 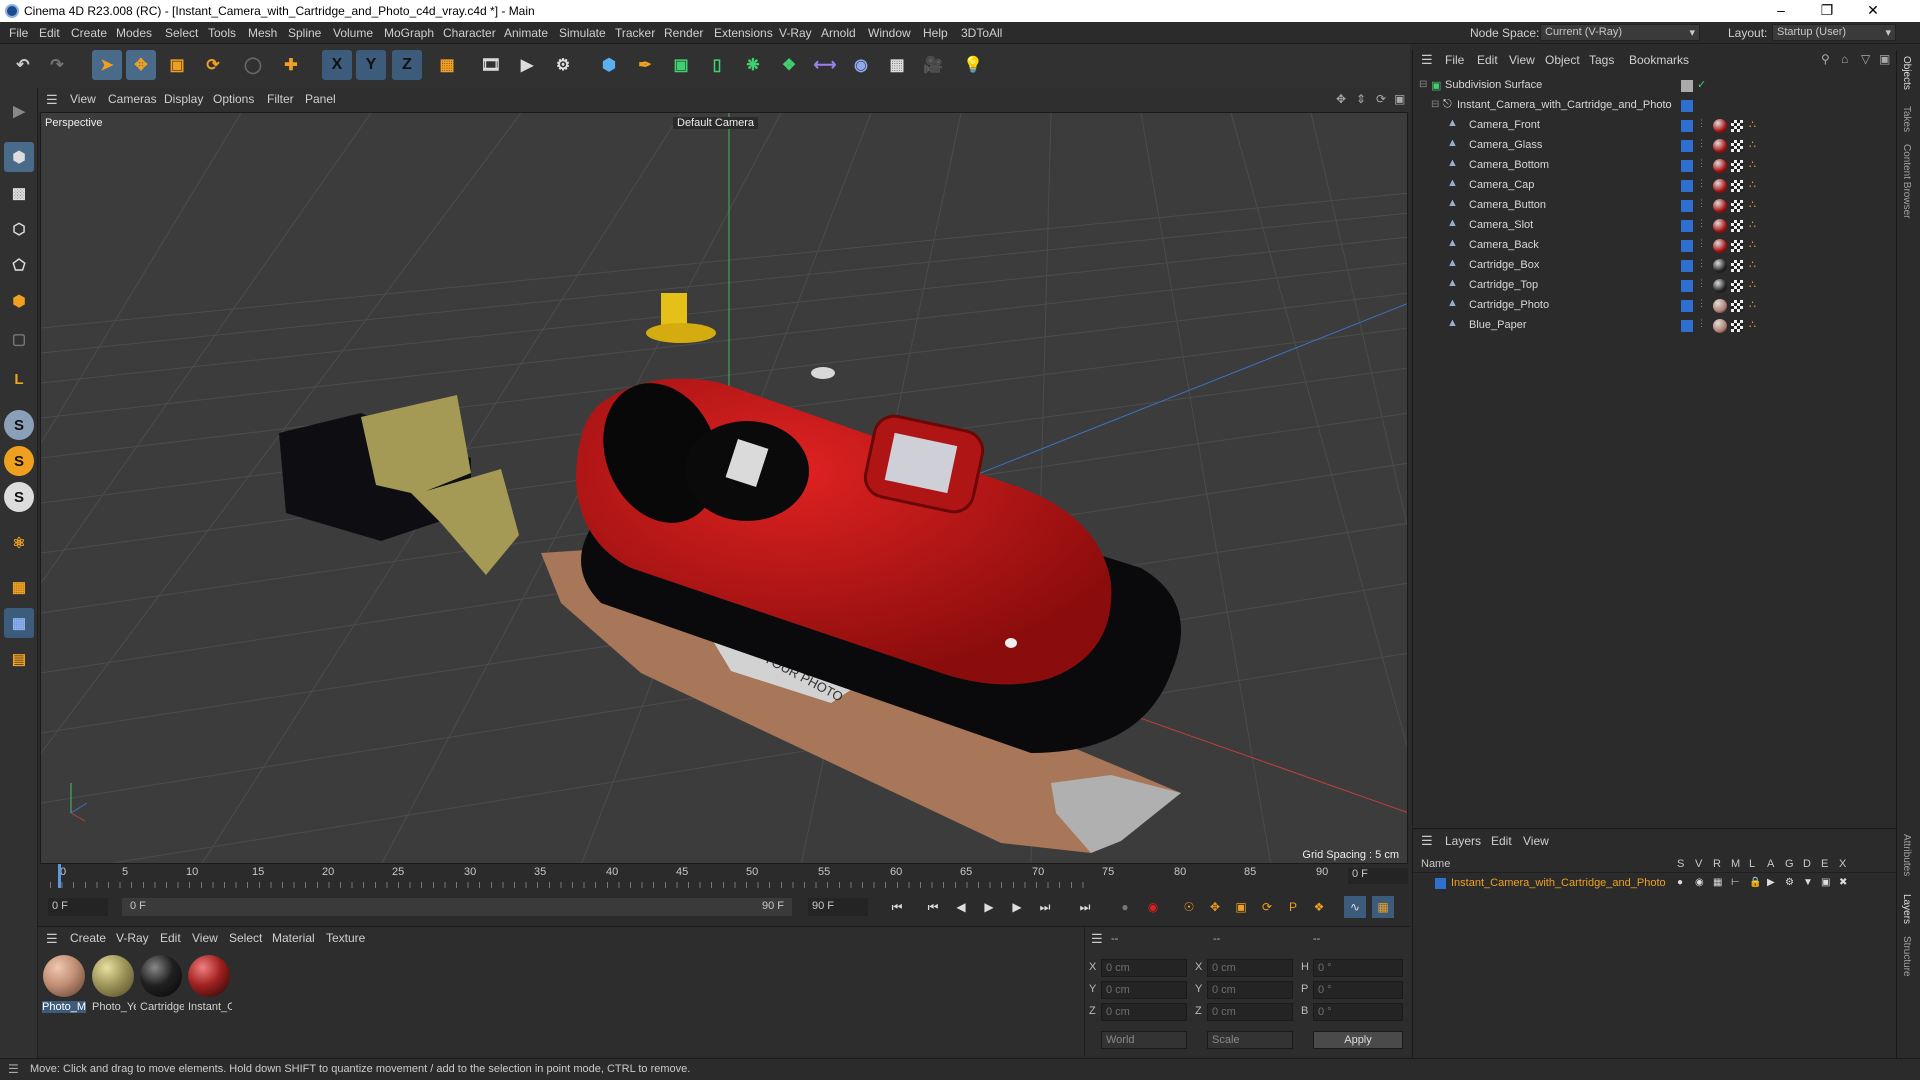 I want to click on tab-content-browser: Content Browser, so click(x=1906, y=181).